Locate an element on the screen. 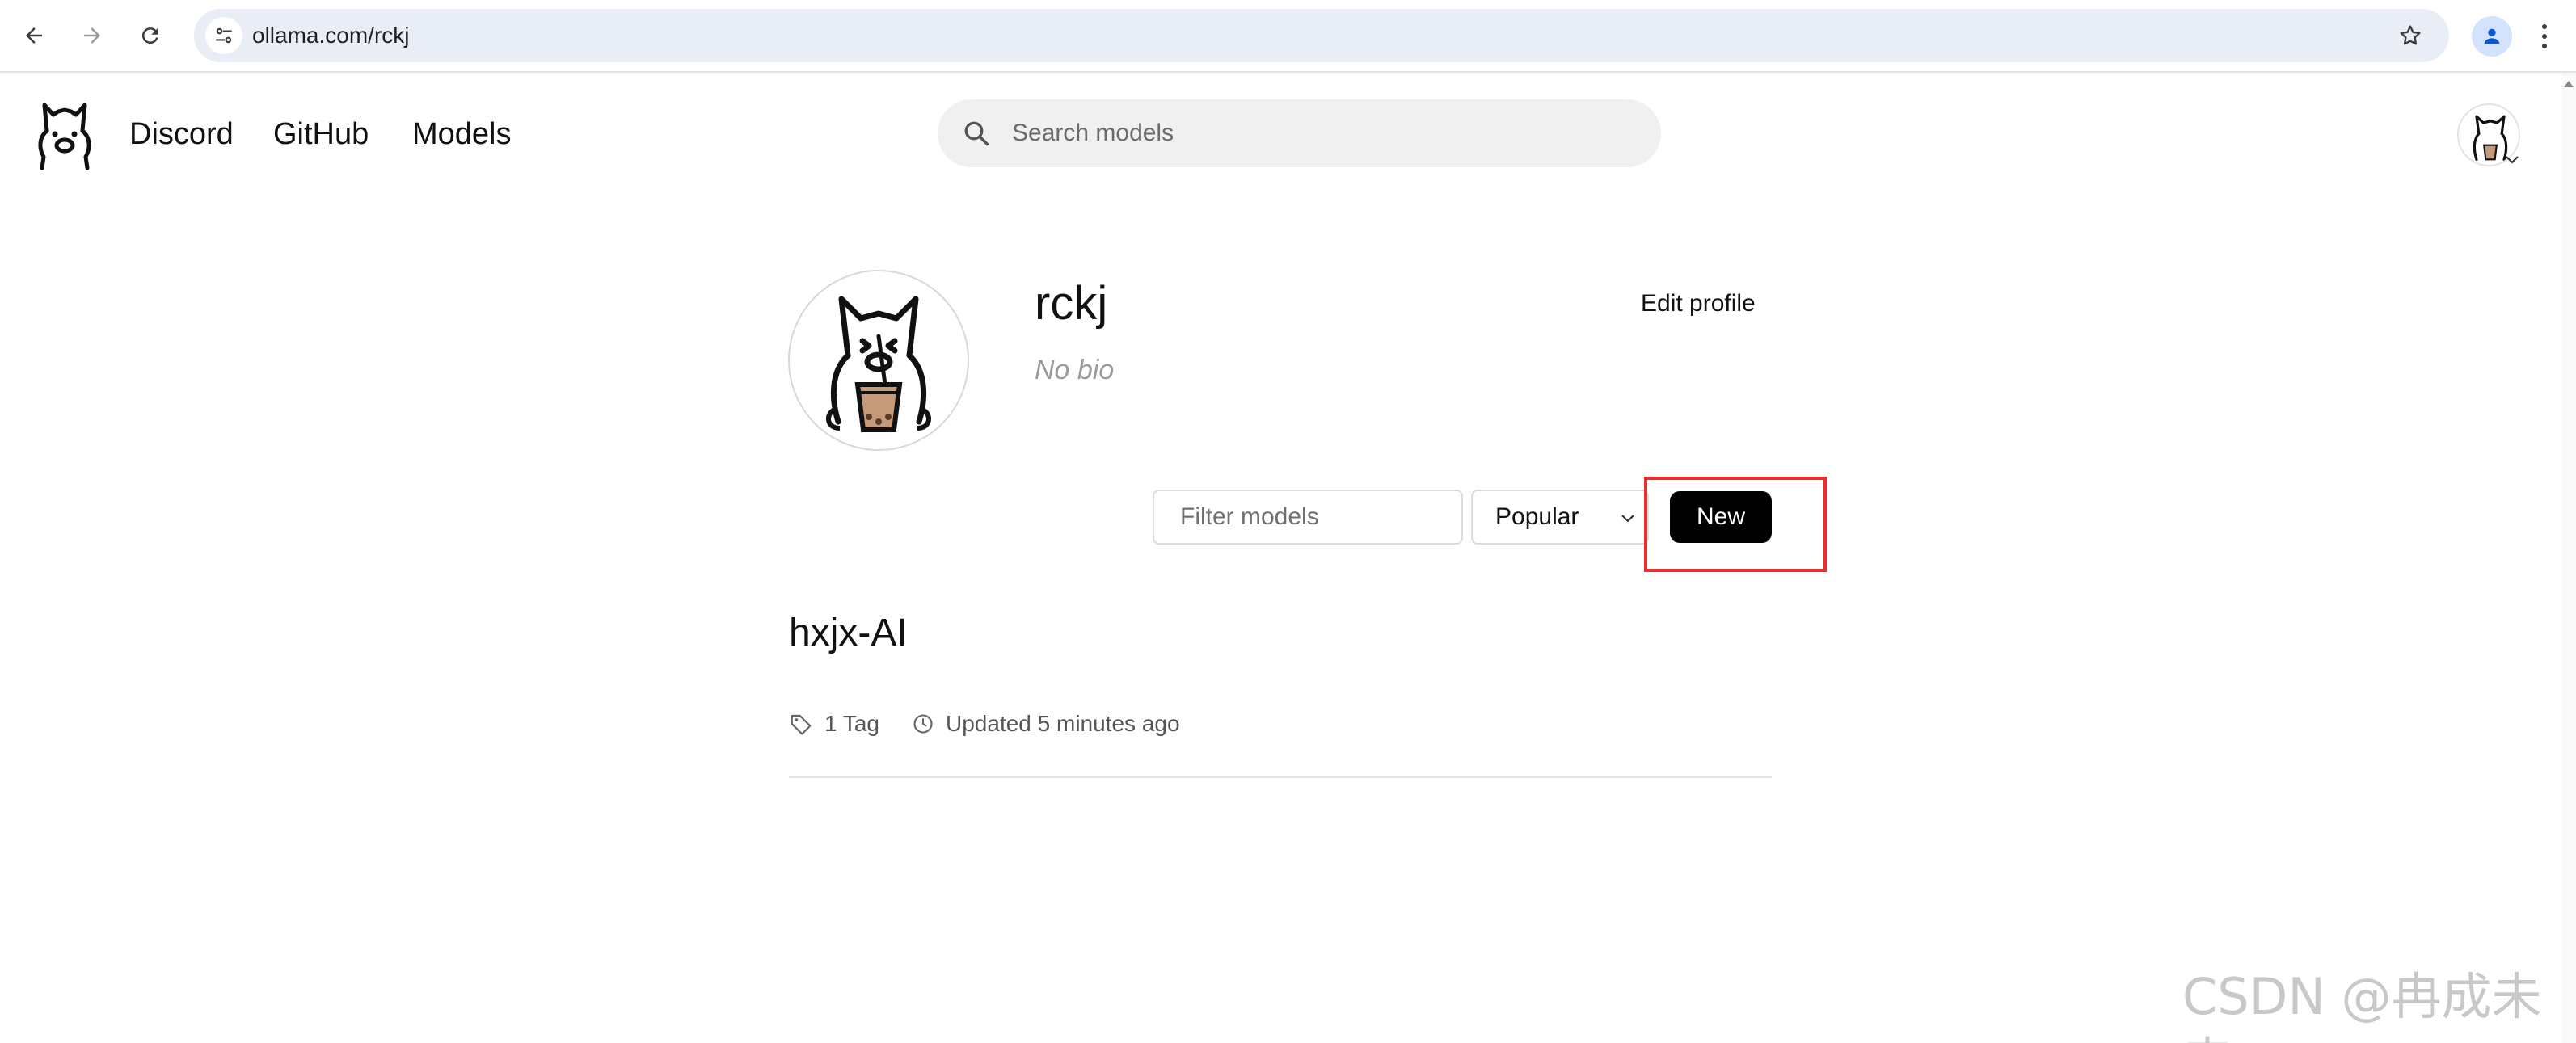  page-scrollbar is located at coordinates (2568, 558).